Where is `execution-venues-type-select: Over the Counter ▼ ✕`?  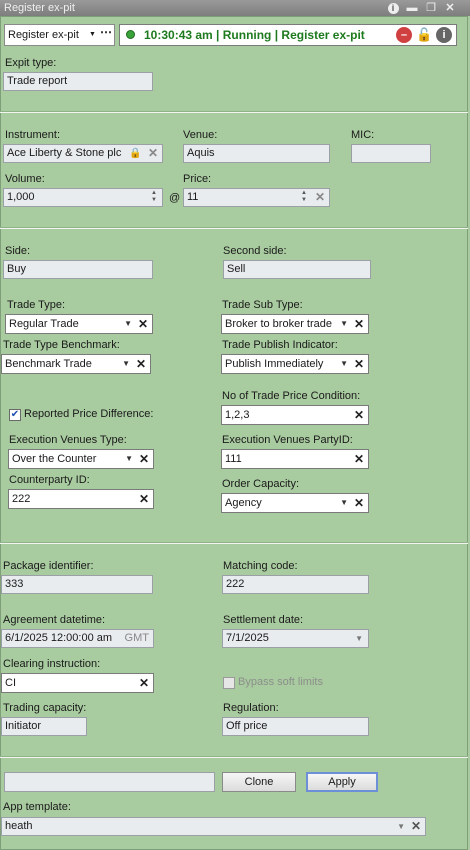
execution-venues-type-select: Over the Counter ▼ ✕ is located at coordinates (81, 459).